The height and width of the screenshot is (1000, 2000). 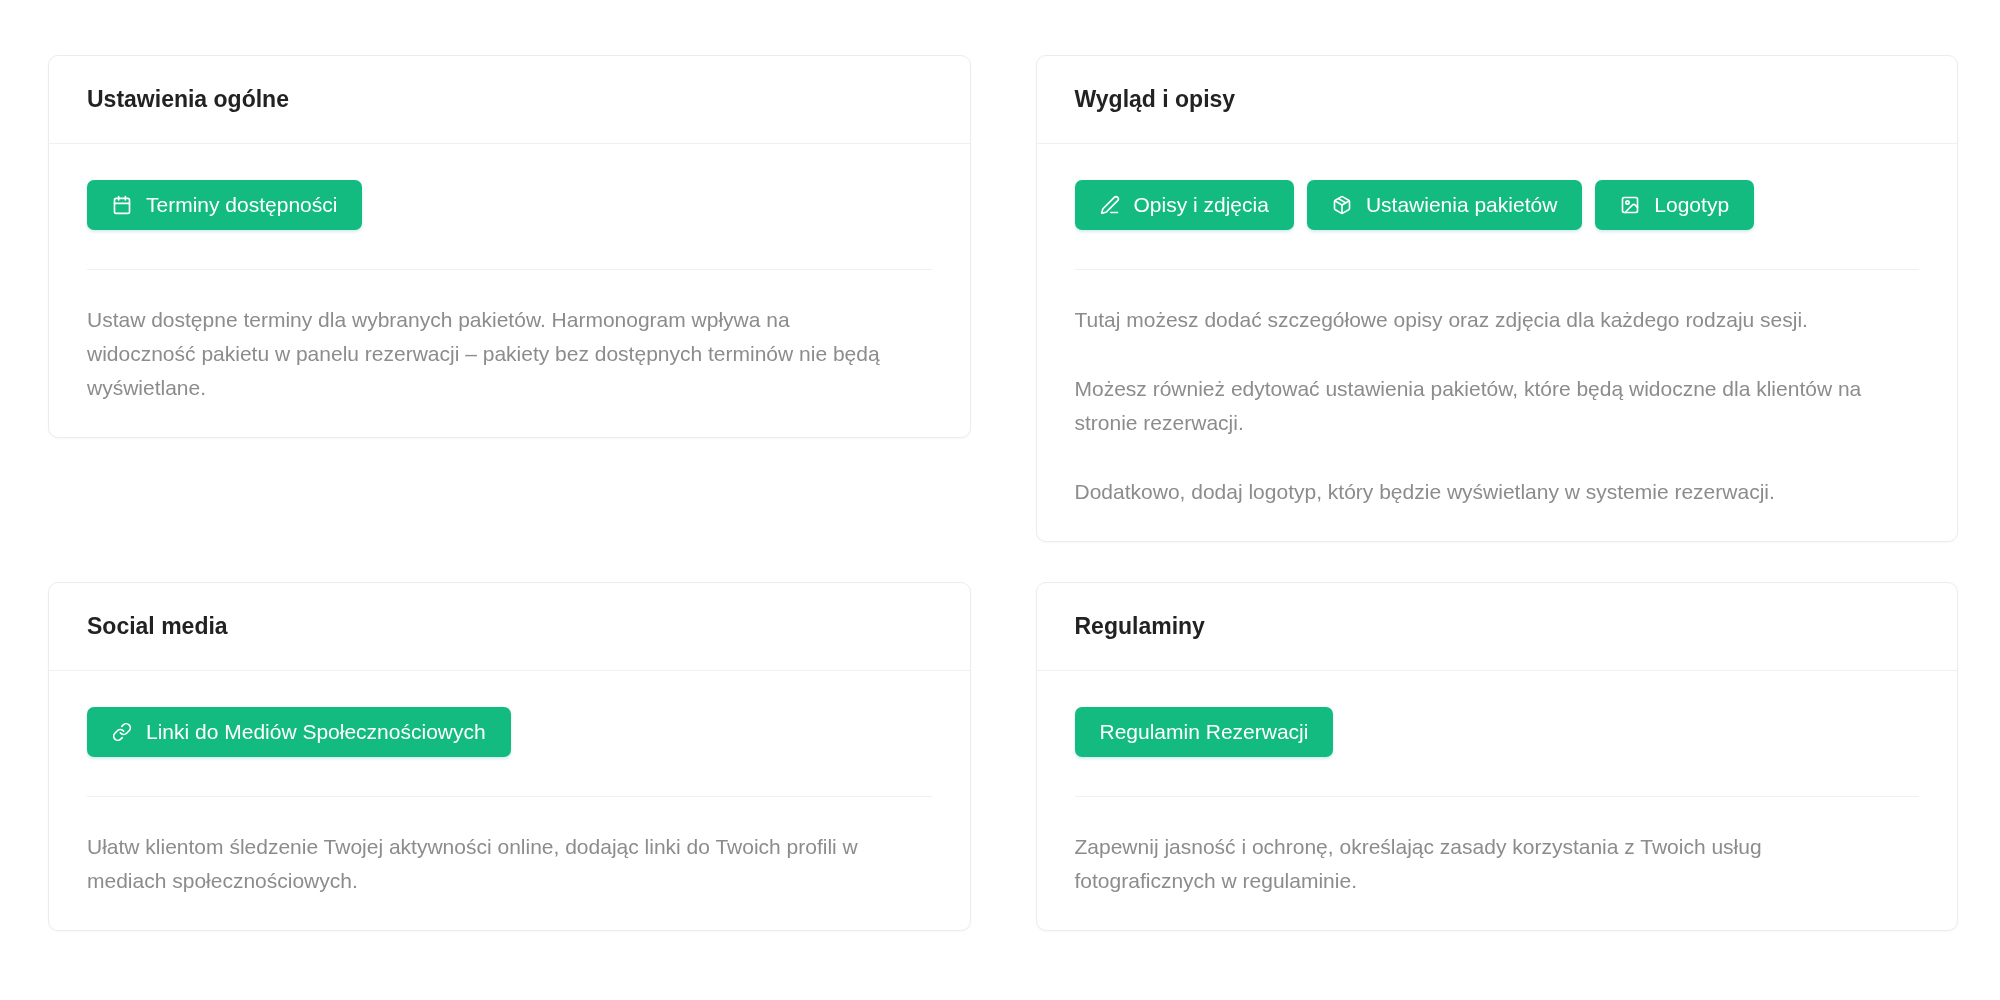 I want to click on pencil-icon, so click(x=1109, y=205).